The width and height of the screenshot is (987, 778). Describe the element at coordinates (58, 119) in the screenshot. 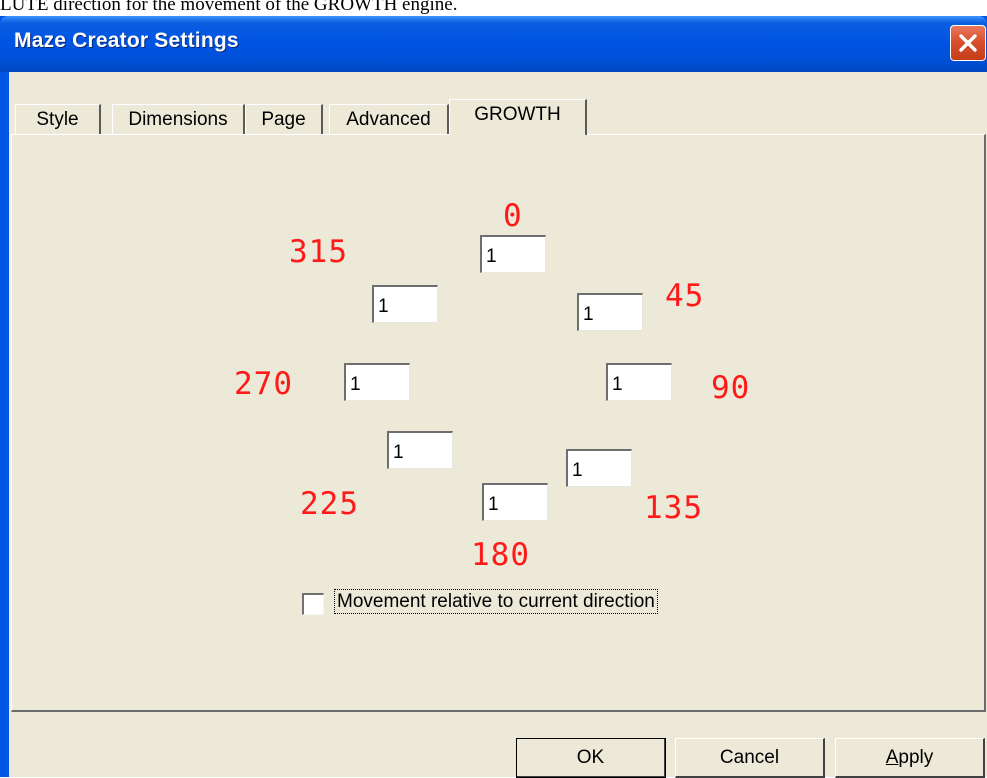

I see `tab-style: Style` at that location.